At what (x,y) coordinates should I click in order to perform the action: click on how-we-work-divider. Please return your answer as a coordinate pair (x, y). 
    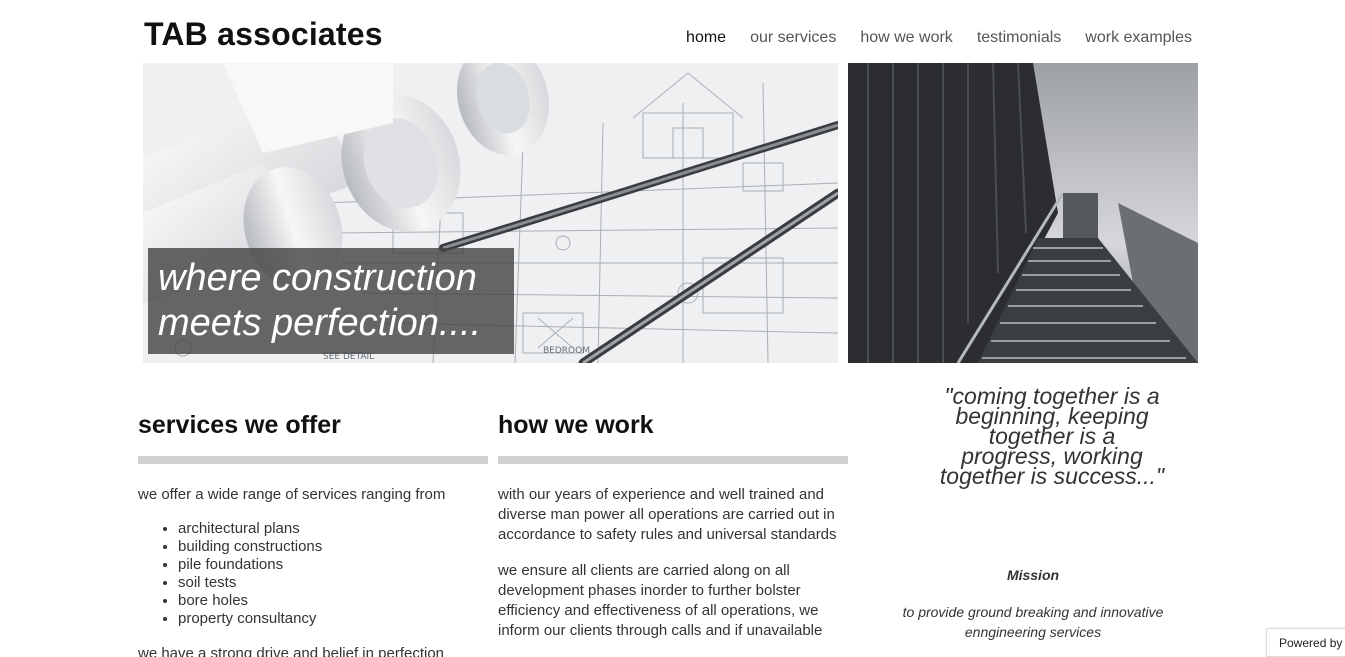
    Looking at the image, I should click on (673, 460).